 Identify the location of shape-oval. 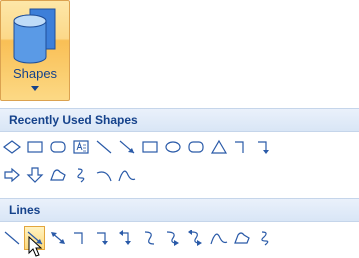
(172, 147).